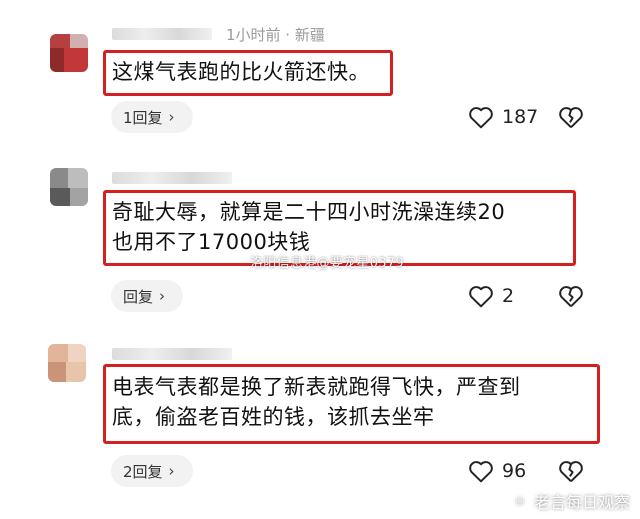 The width and height of the screenshot is (640, 519). What do you see at coordinates (327, 263) in the screenshot?
I see `watermark: 洛阳信息港@要宠星0379` at bounding box center [327, 263].